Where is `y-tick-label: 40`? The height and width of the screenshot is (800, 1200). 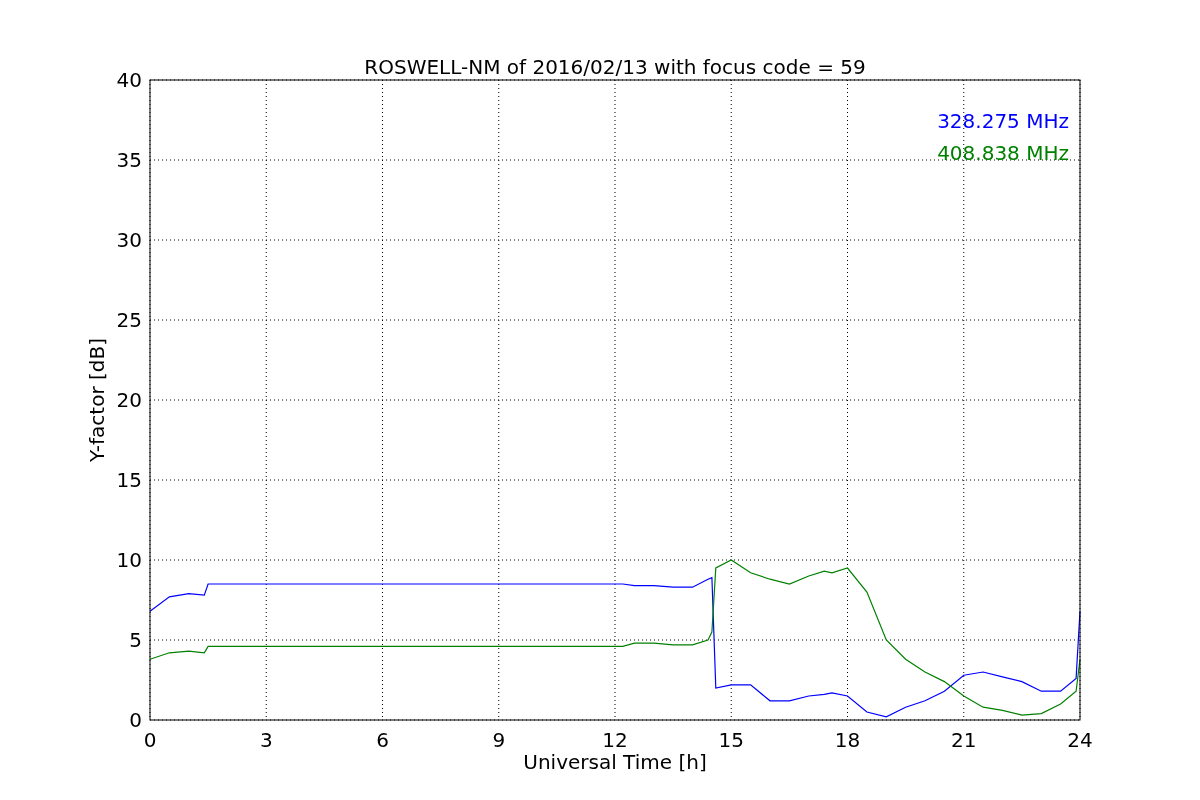
y-tick-label: 40 is located at coordinates (129, 80).